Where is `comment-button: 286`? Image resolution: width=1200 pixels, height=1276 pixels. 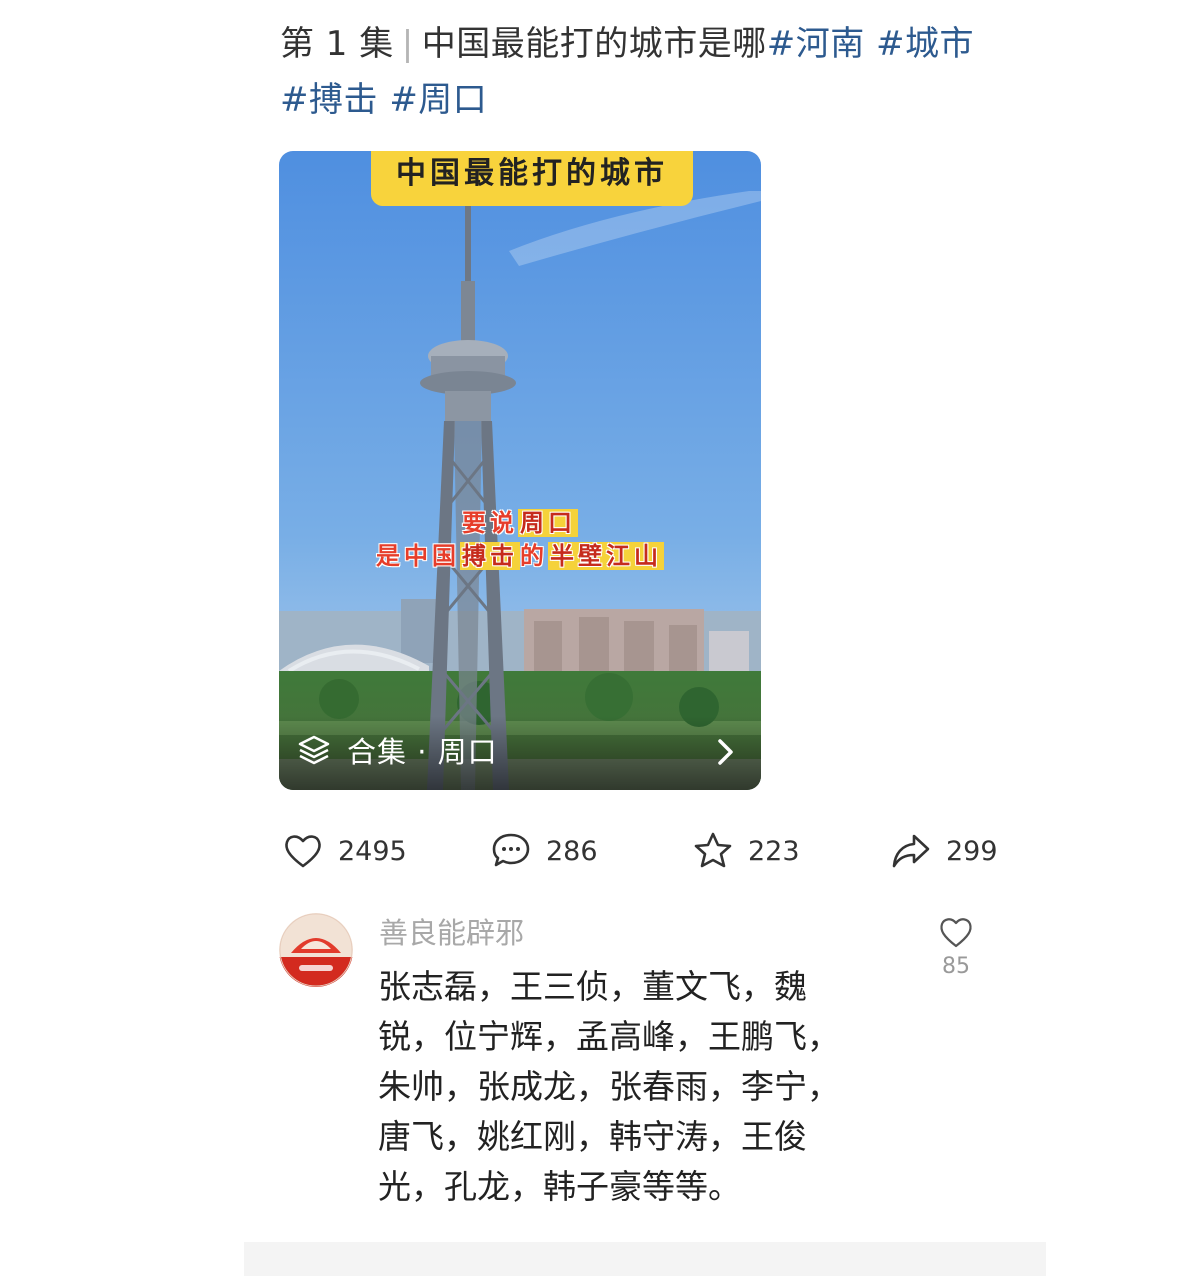 comment-button: 286 is located at coordinates (544, 851).